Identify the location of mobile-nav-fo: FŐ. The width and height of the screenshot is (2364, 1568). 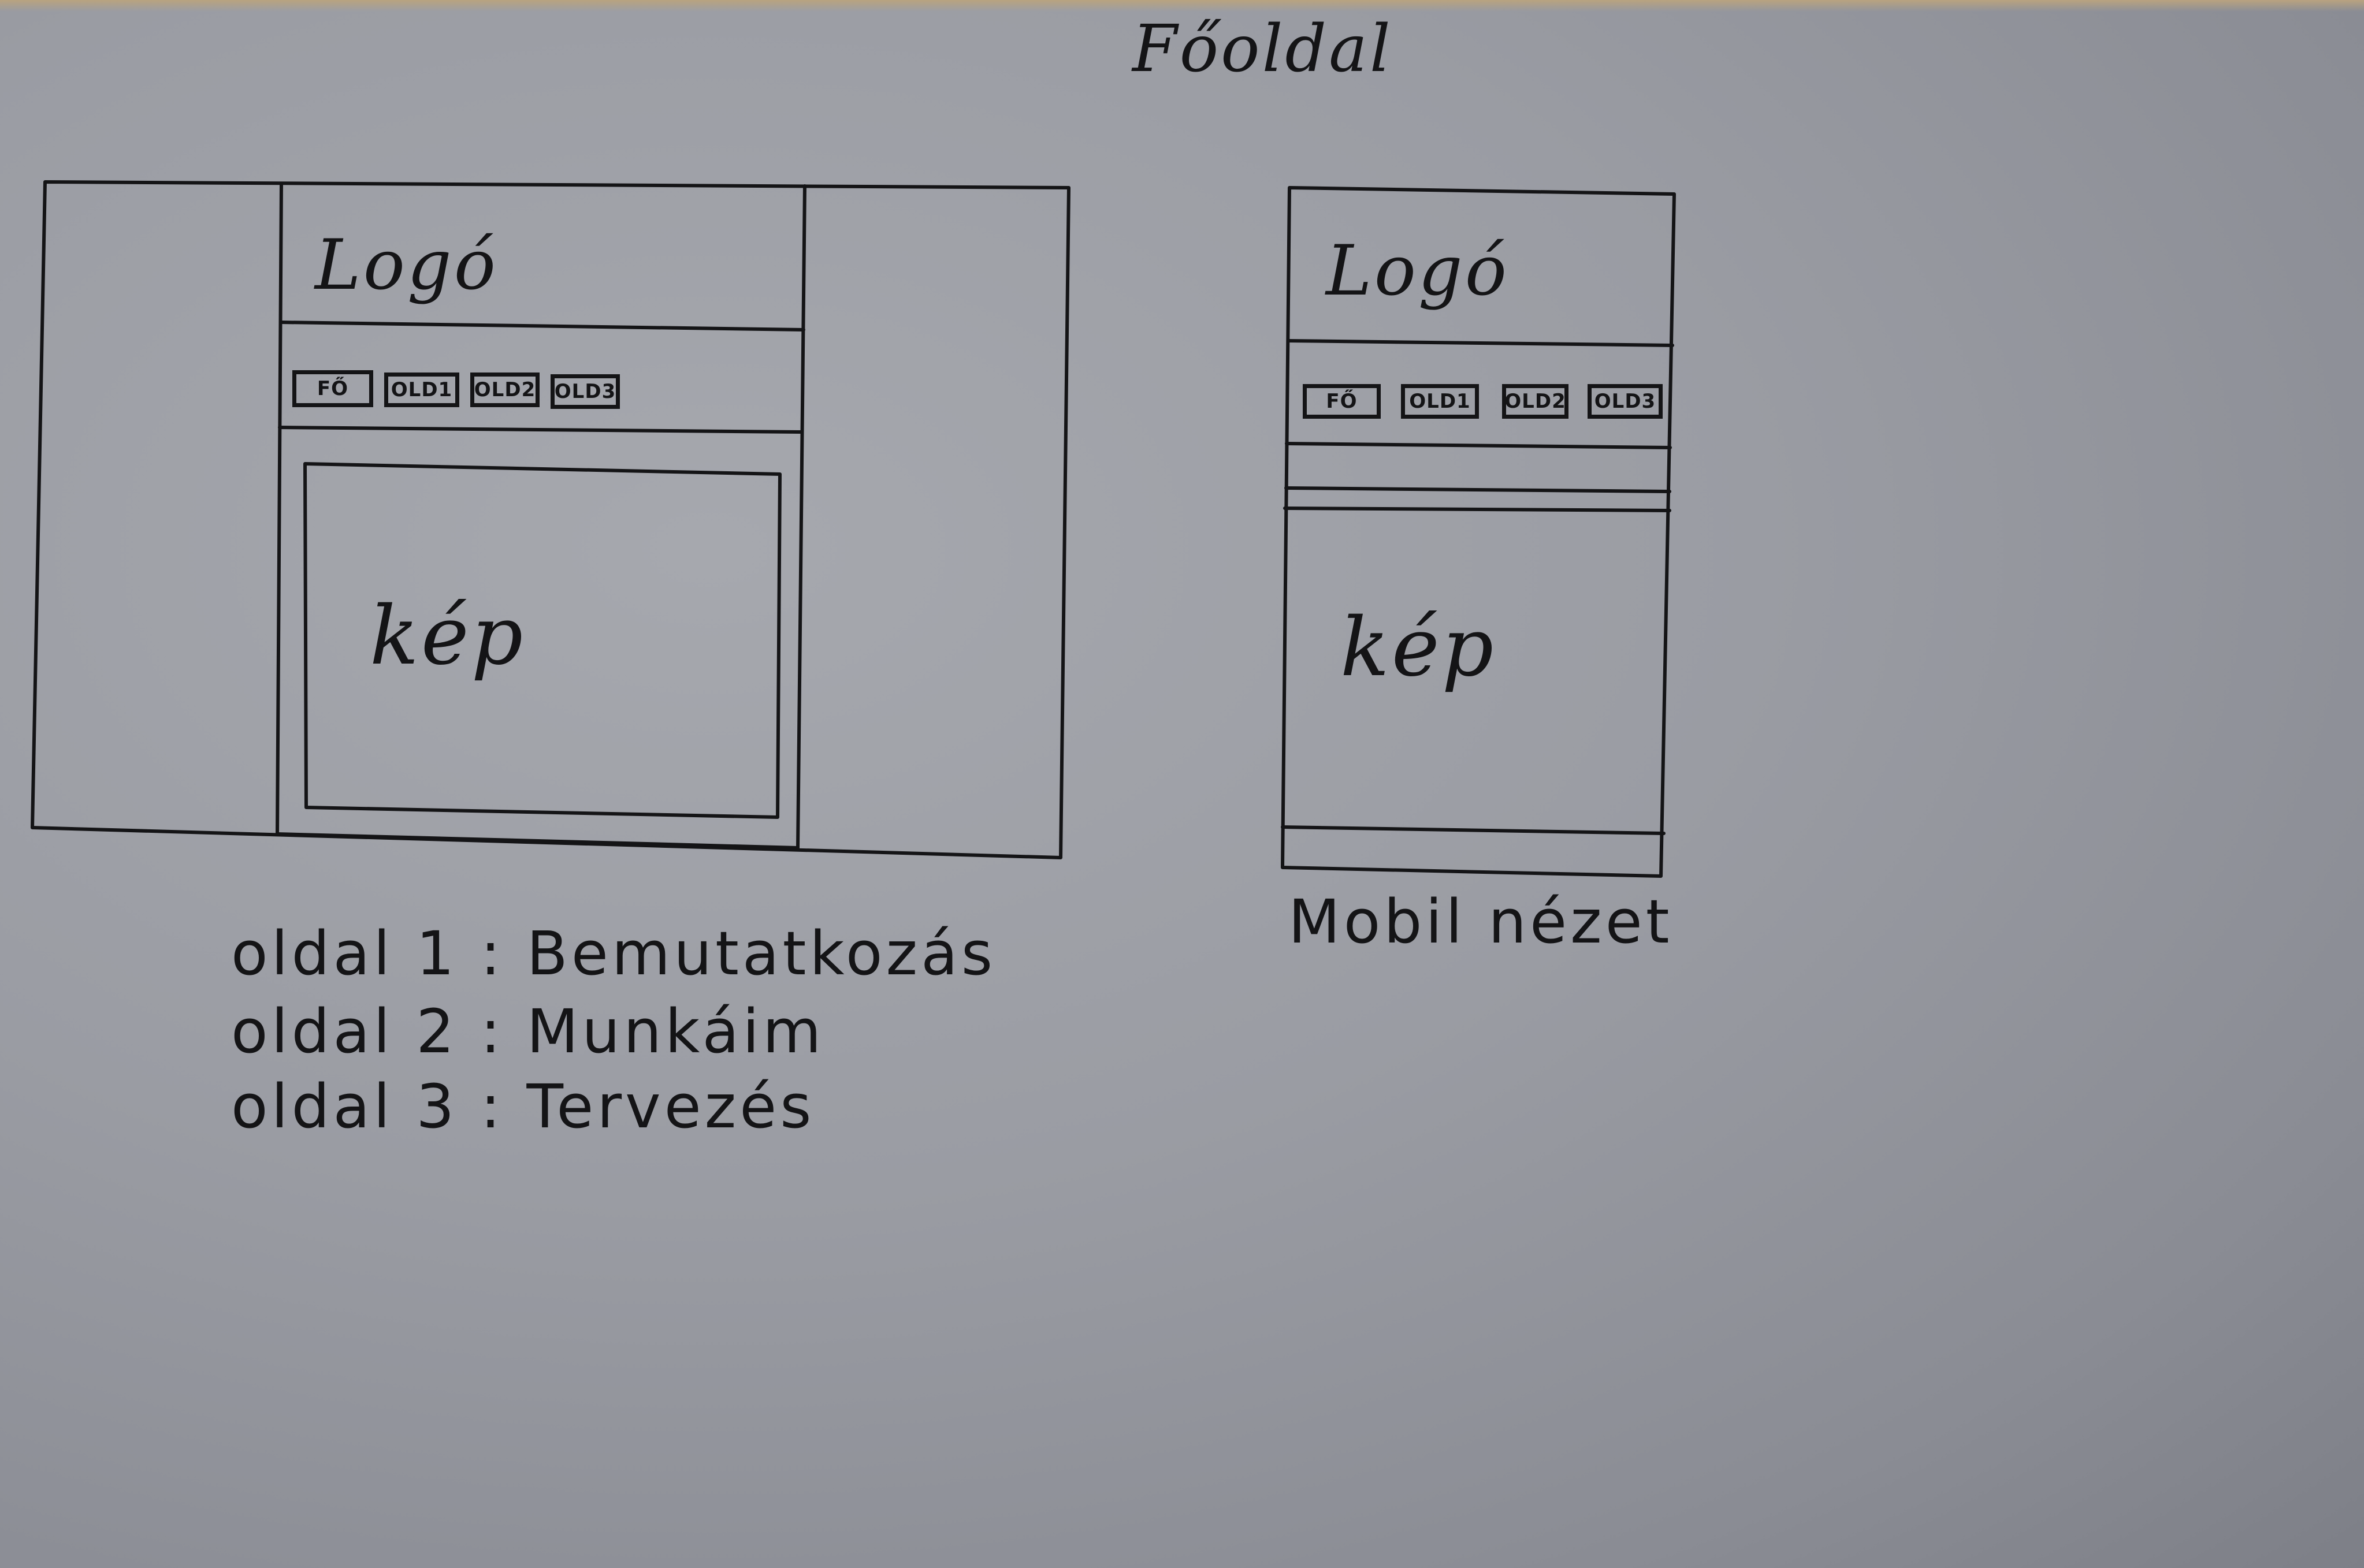
(1342, 401).